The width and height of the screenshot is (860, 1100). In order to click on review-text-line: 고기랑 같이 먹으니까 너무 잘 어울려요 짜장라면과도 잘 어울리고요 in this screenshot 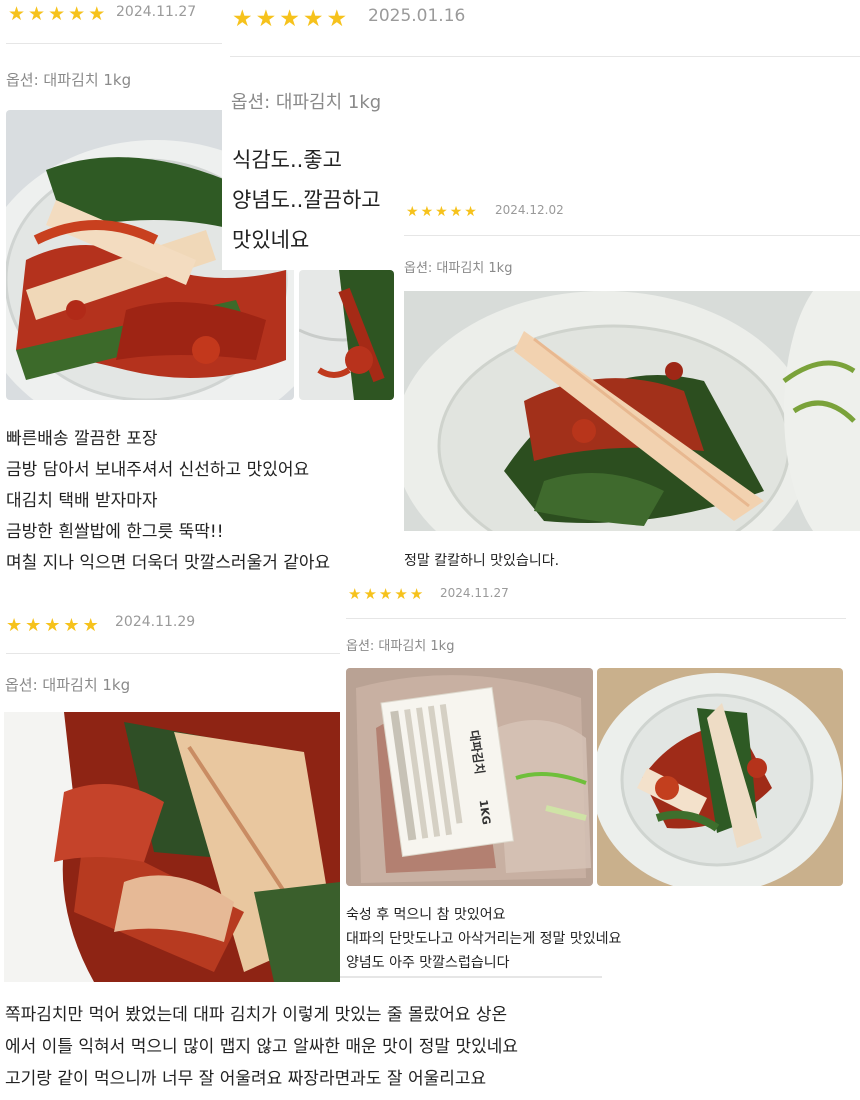, I will do `click(246, 1079)`.